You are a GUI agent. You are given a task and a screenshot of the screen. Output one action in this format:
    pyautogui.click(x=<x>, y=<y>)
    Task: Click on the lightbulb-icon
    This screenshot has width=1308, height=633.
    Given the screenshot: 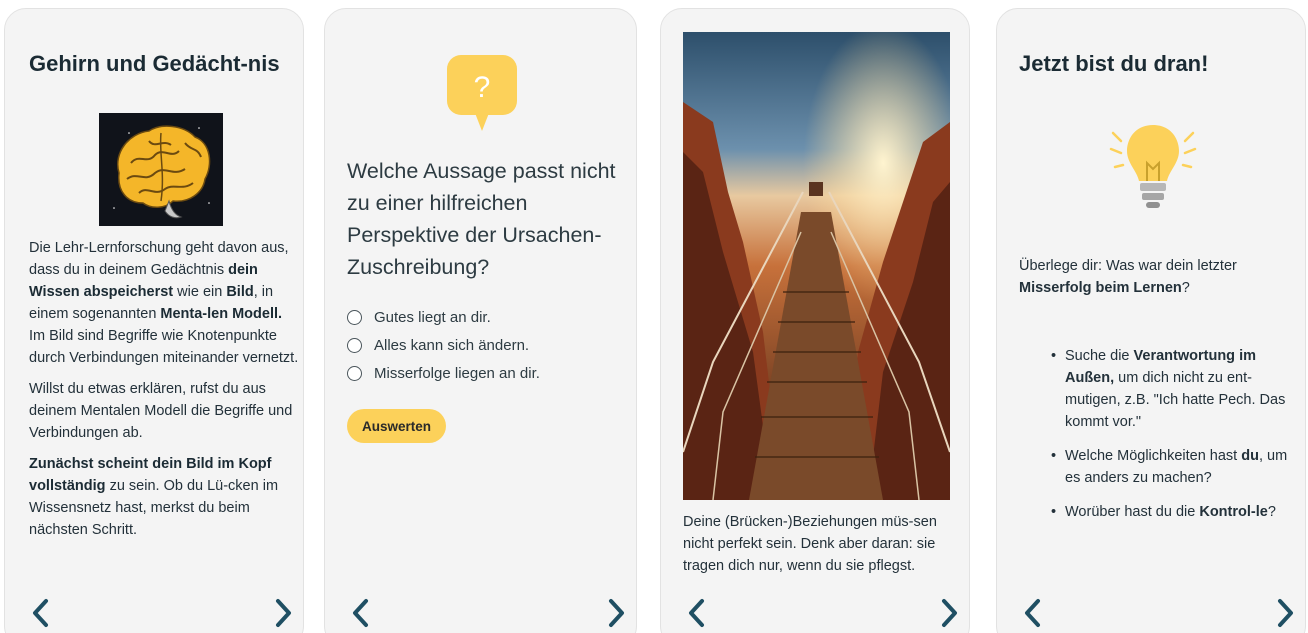 What is the action you would take?
    pyautogui.click(x=1153, y=166)
    